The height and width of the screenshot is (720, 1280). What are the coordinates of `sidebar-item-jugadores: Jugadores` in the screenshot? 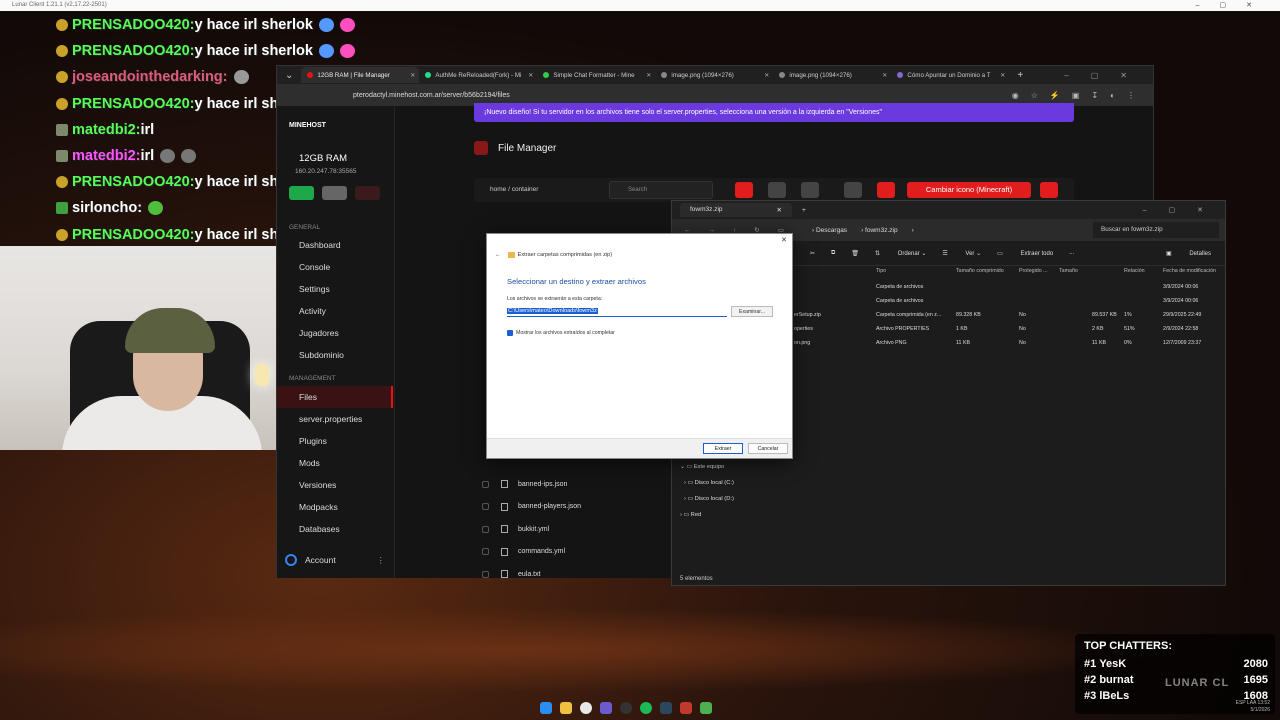 It's located at (335, 333).